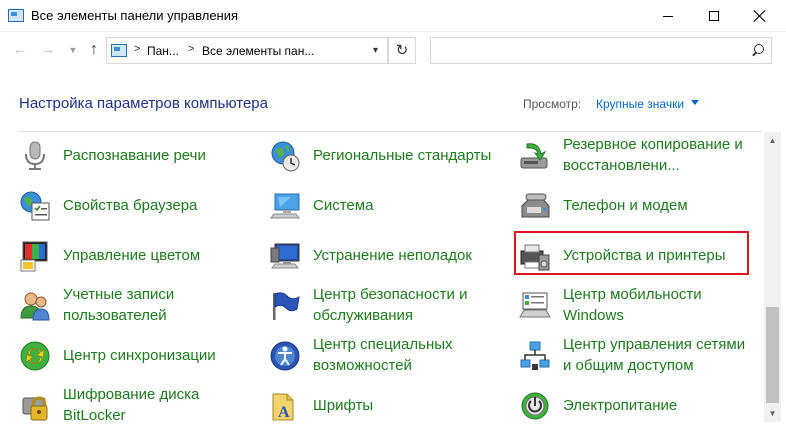  Describe the element at coordinates (285, 356) in the screenshot. I see `accessibility-icon` at that location.